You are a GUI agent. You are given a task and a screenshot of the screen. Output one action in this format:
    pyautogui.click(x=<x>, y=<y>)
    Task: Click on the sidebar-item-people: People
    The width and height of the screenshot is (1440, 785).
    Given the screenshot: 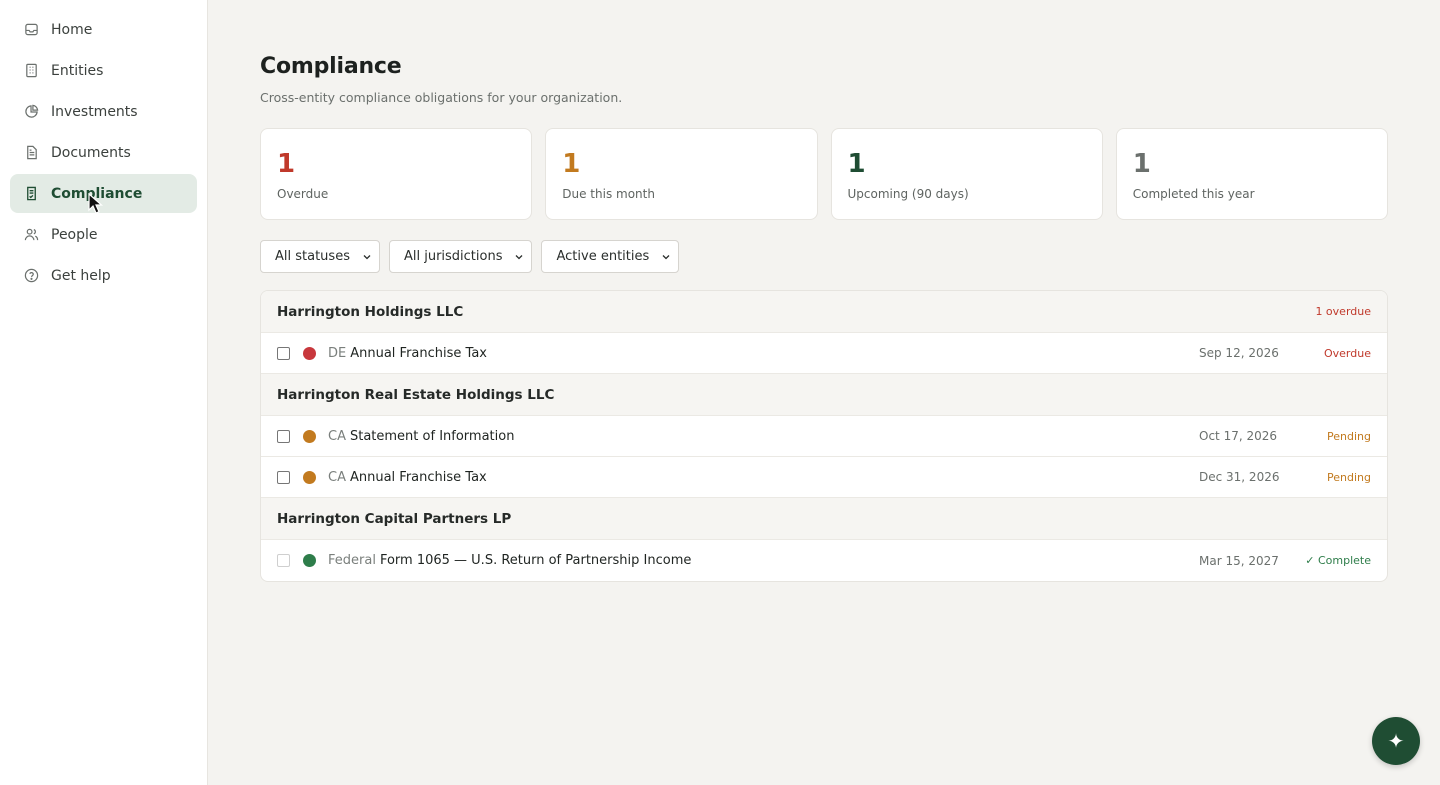 What is the action you would take?
    pyautogui.click(x=103, y=234)
    